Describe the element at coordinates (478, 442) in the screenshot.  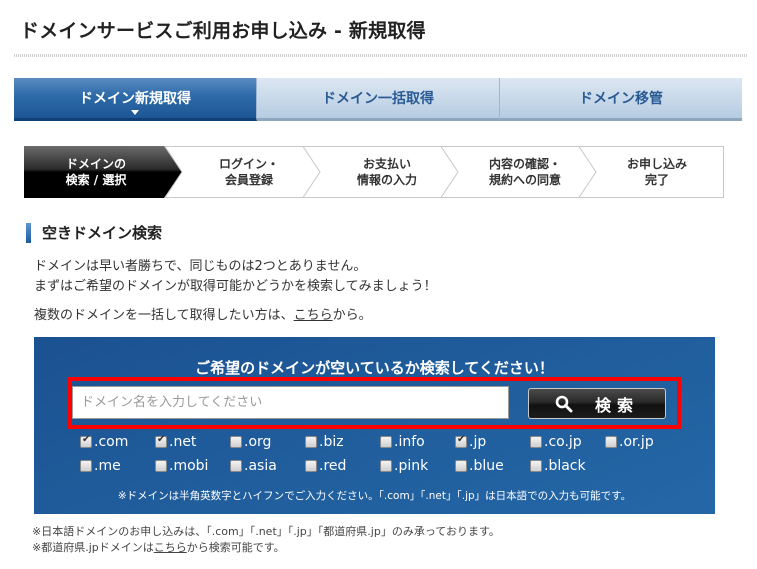
I see `tld-label: .jp` at that location.